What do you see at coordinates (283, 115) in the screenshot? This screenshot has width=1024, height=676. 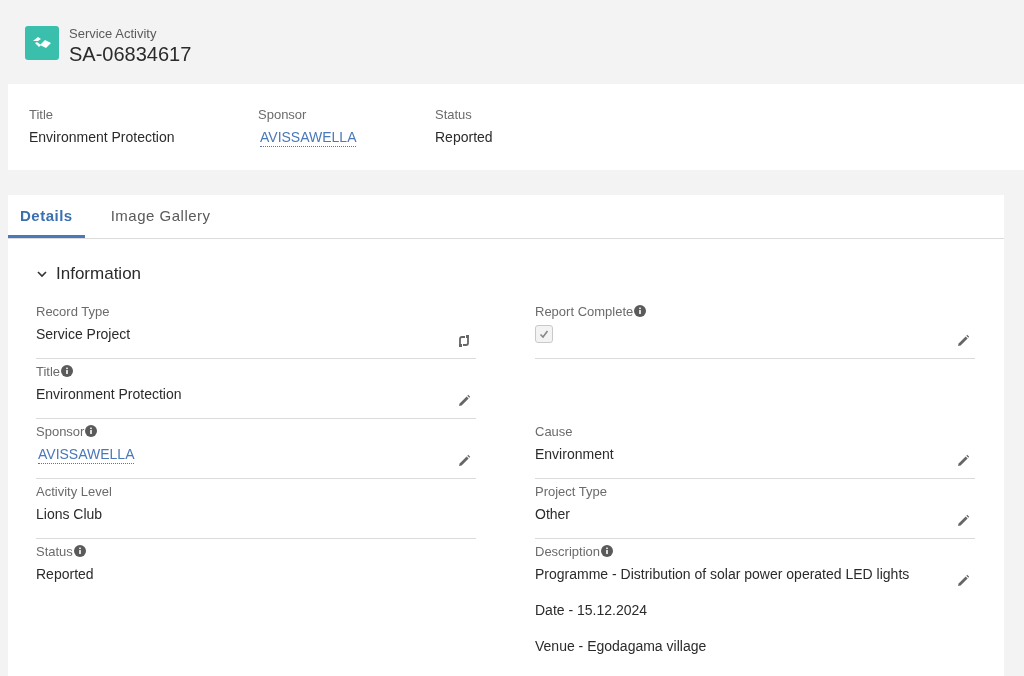 I see `highlight-label: Sponsor` at bounding box center [283, 115].